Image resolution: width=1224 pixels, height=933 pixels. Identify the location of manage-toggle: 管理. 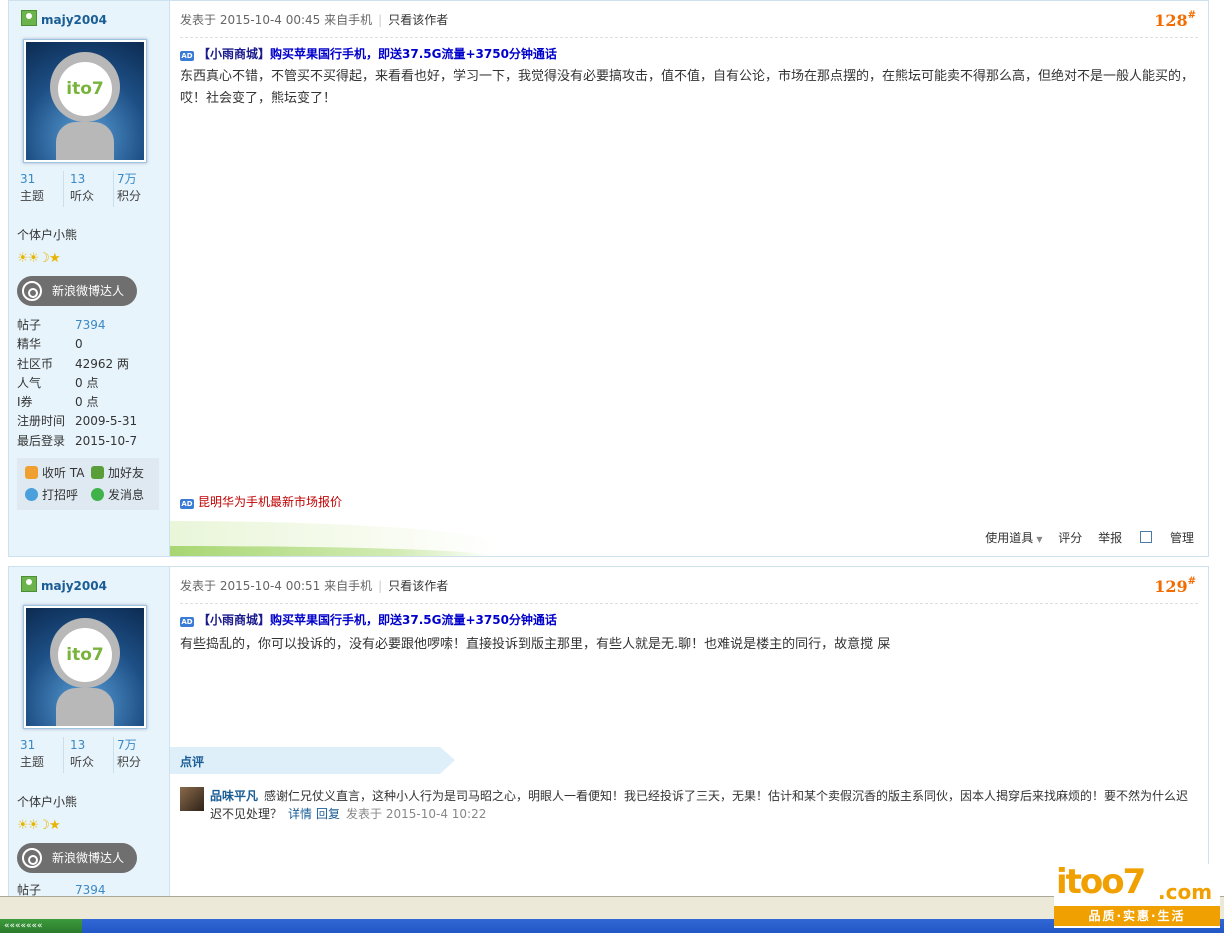
(1160, 538).